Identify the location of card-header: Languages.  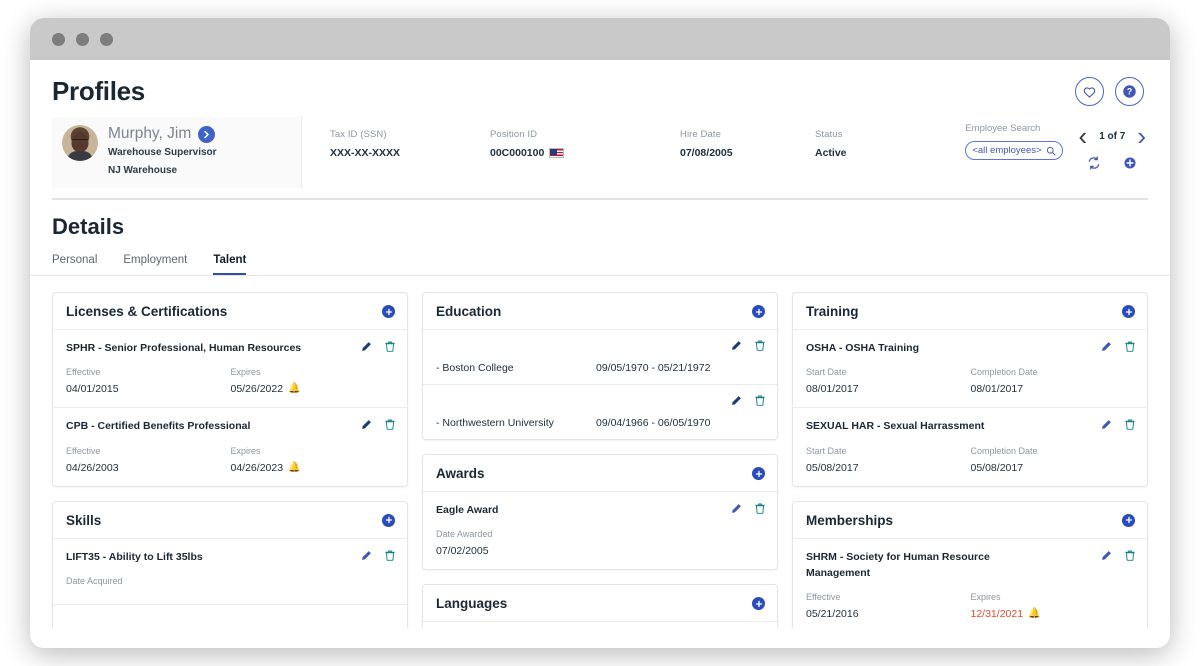
(600, 604).